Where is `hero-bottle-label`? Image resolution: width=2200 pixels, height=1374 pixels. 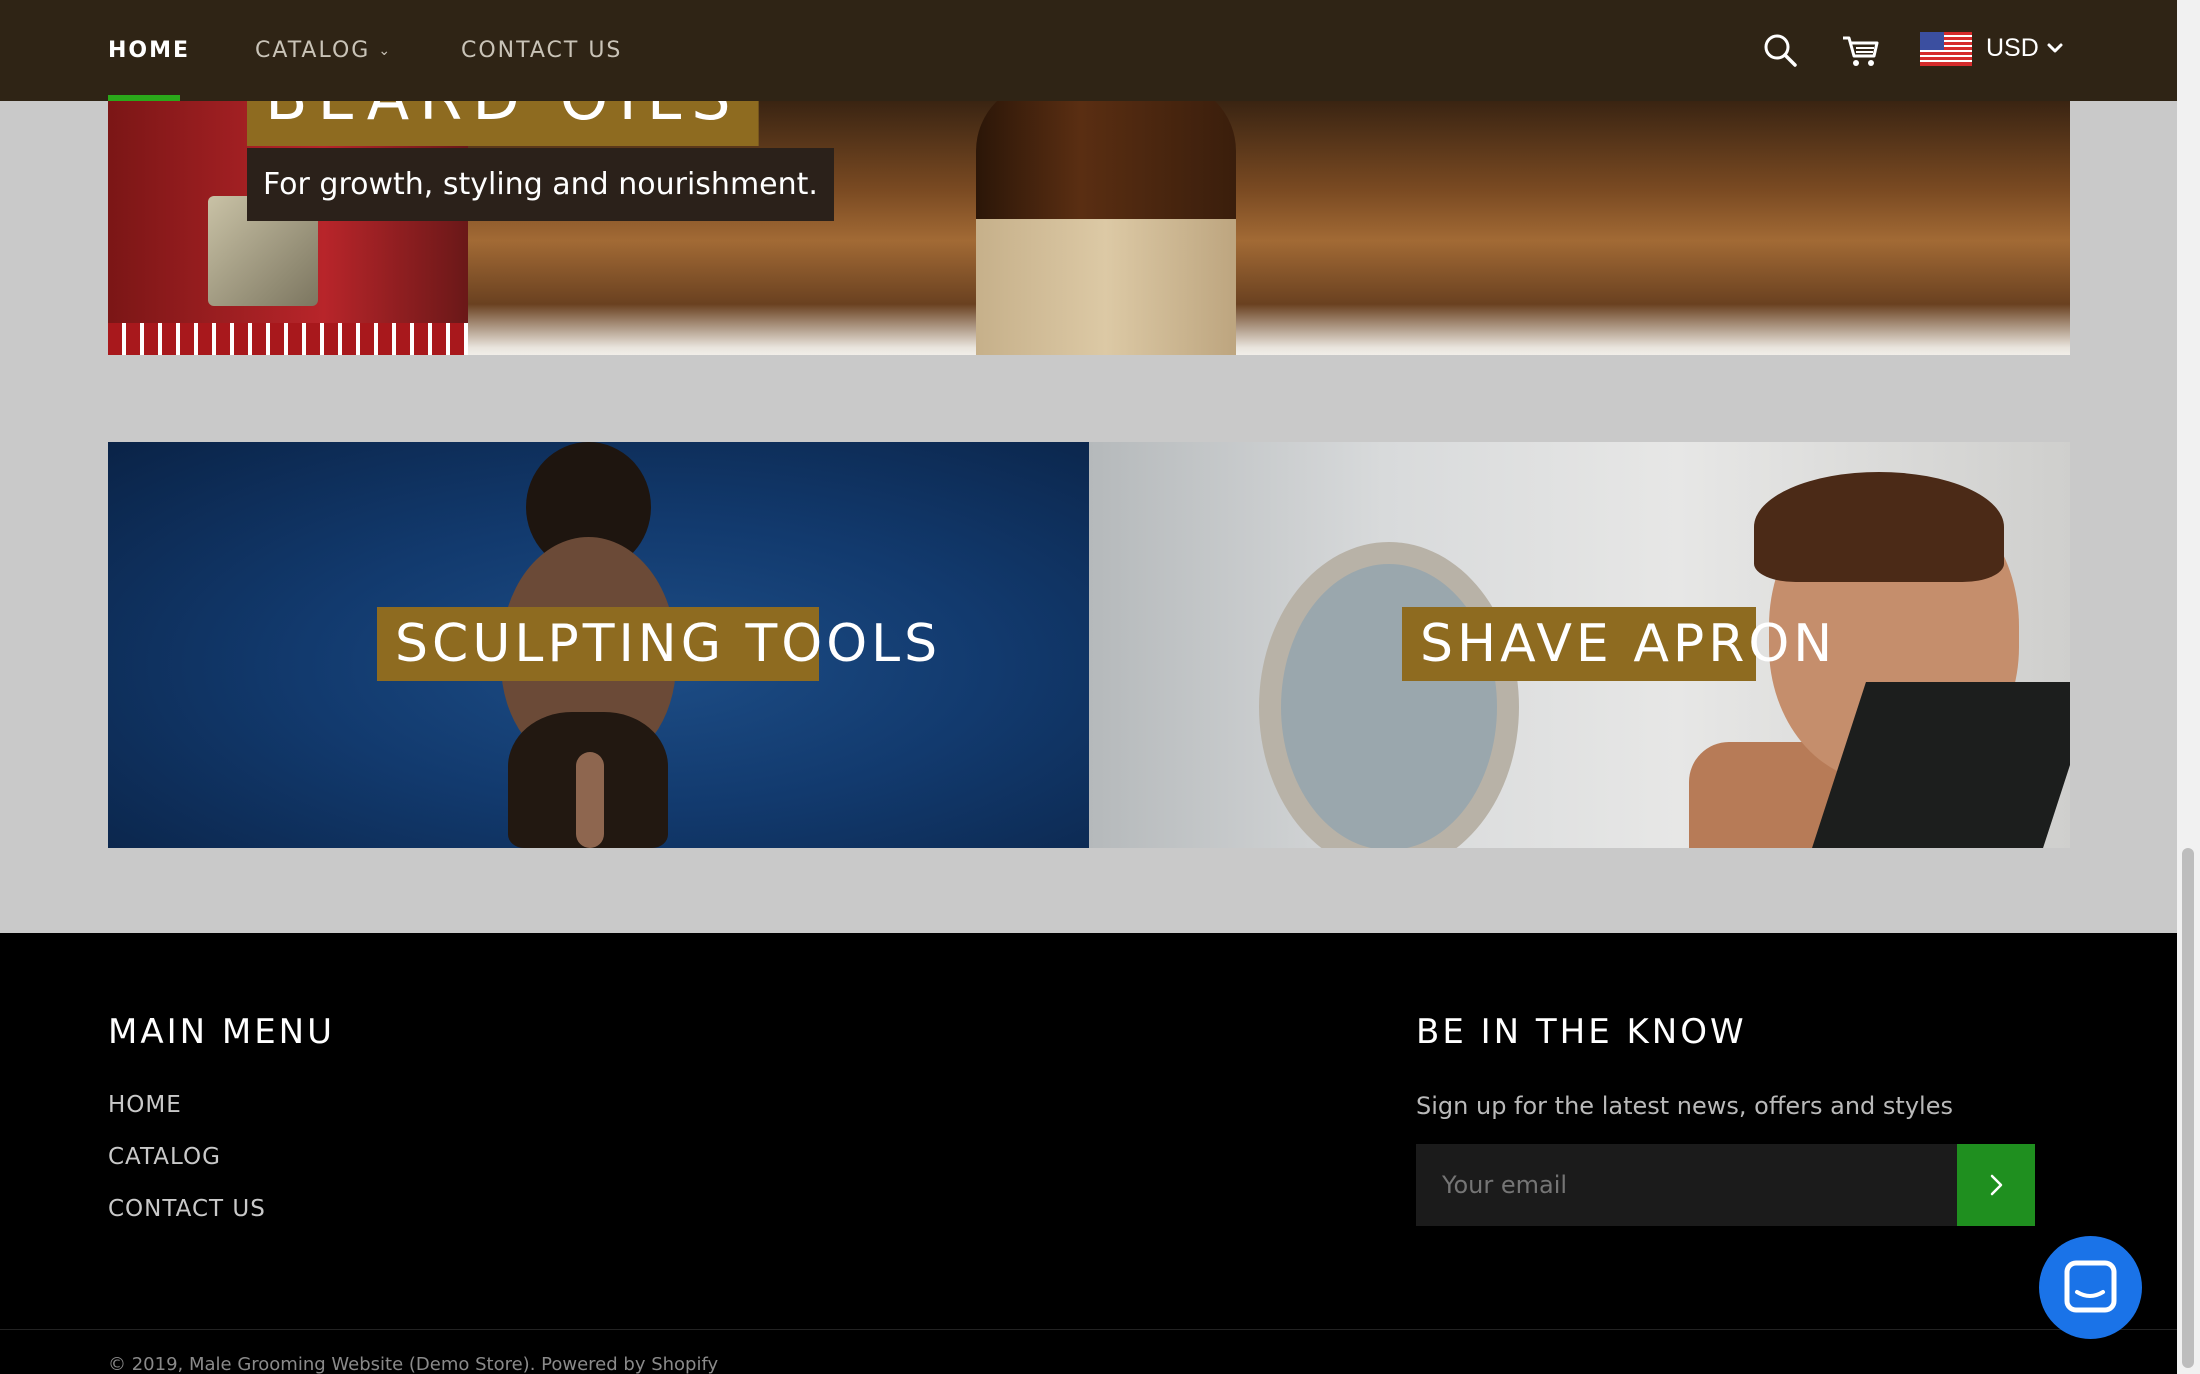
hero-bottle-label is located at coordinates (1106, 287).